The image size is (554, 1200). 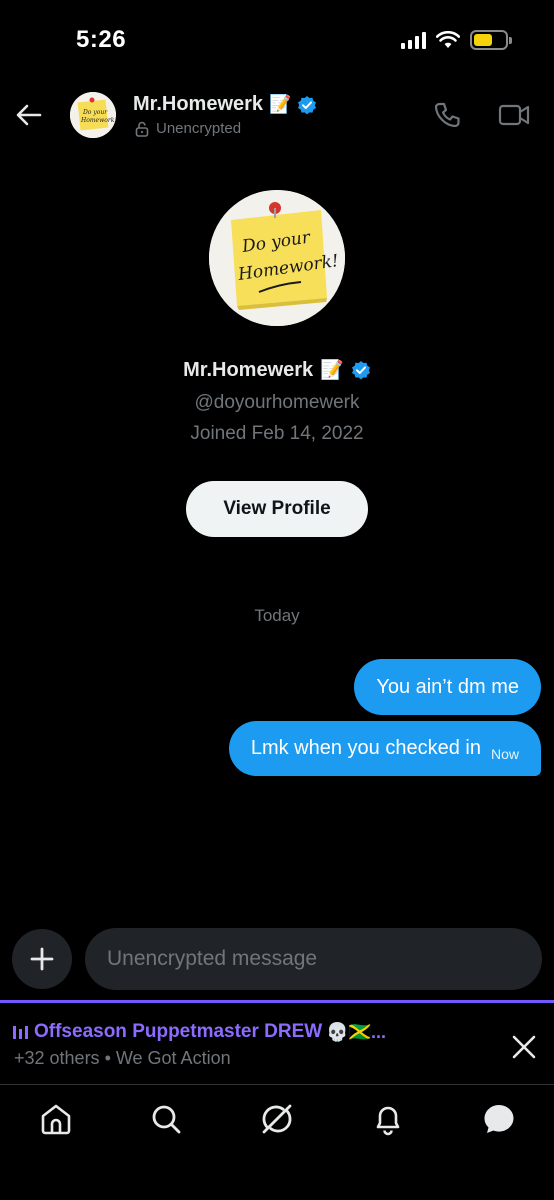 I want to click on bottom-tab-bar, so click(x=277, y=1142).